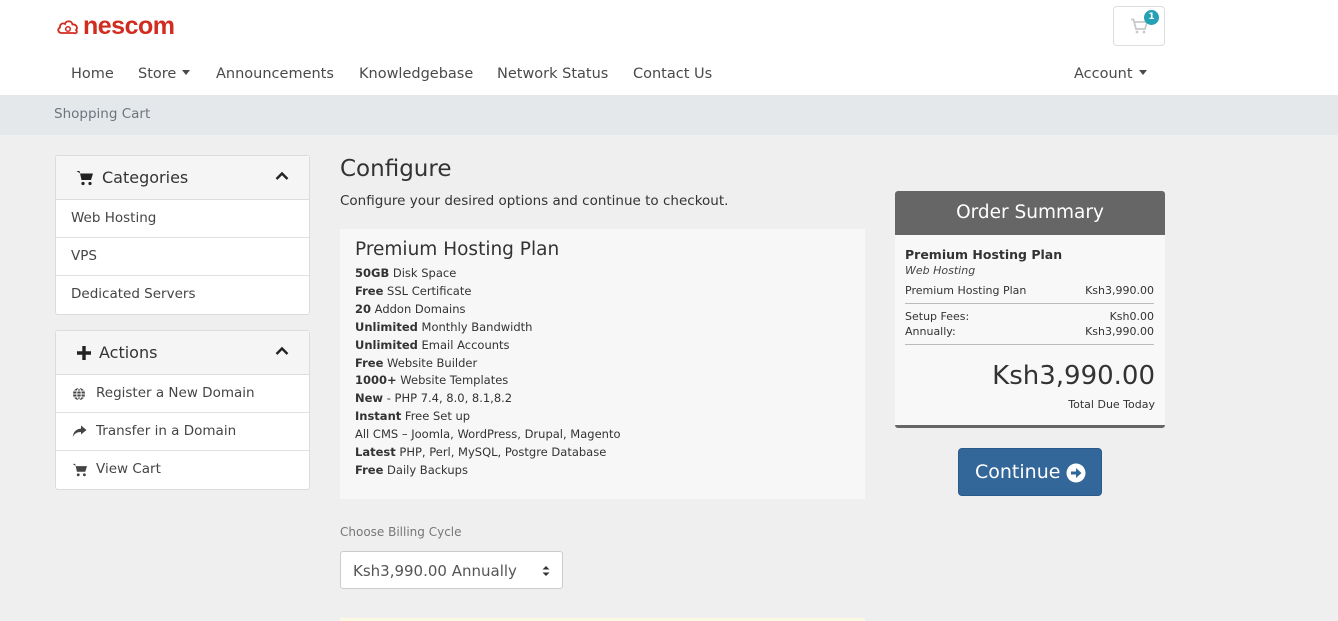  Describe the element at coordinates (128, 469) in the screenshot. I see `action-label: View Cart` at that location.